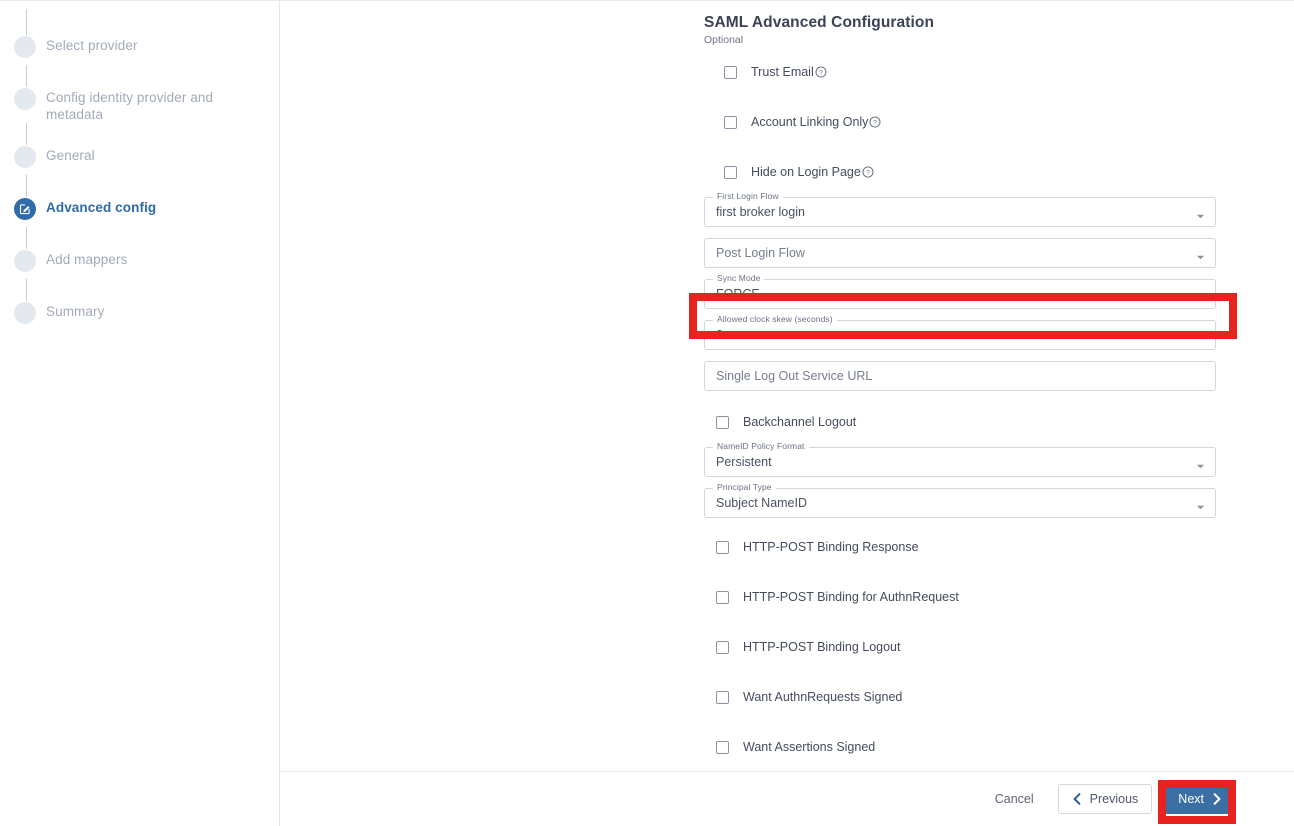 The width and height of the screenshot is (1294, 826). Describe the element at coordinates (819, 22) in the screenshot. I see `page-title: SAML Advanced Configuration` at that location.